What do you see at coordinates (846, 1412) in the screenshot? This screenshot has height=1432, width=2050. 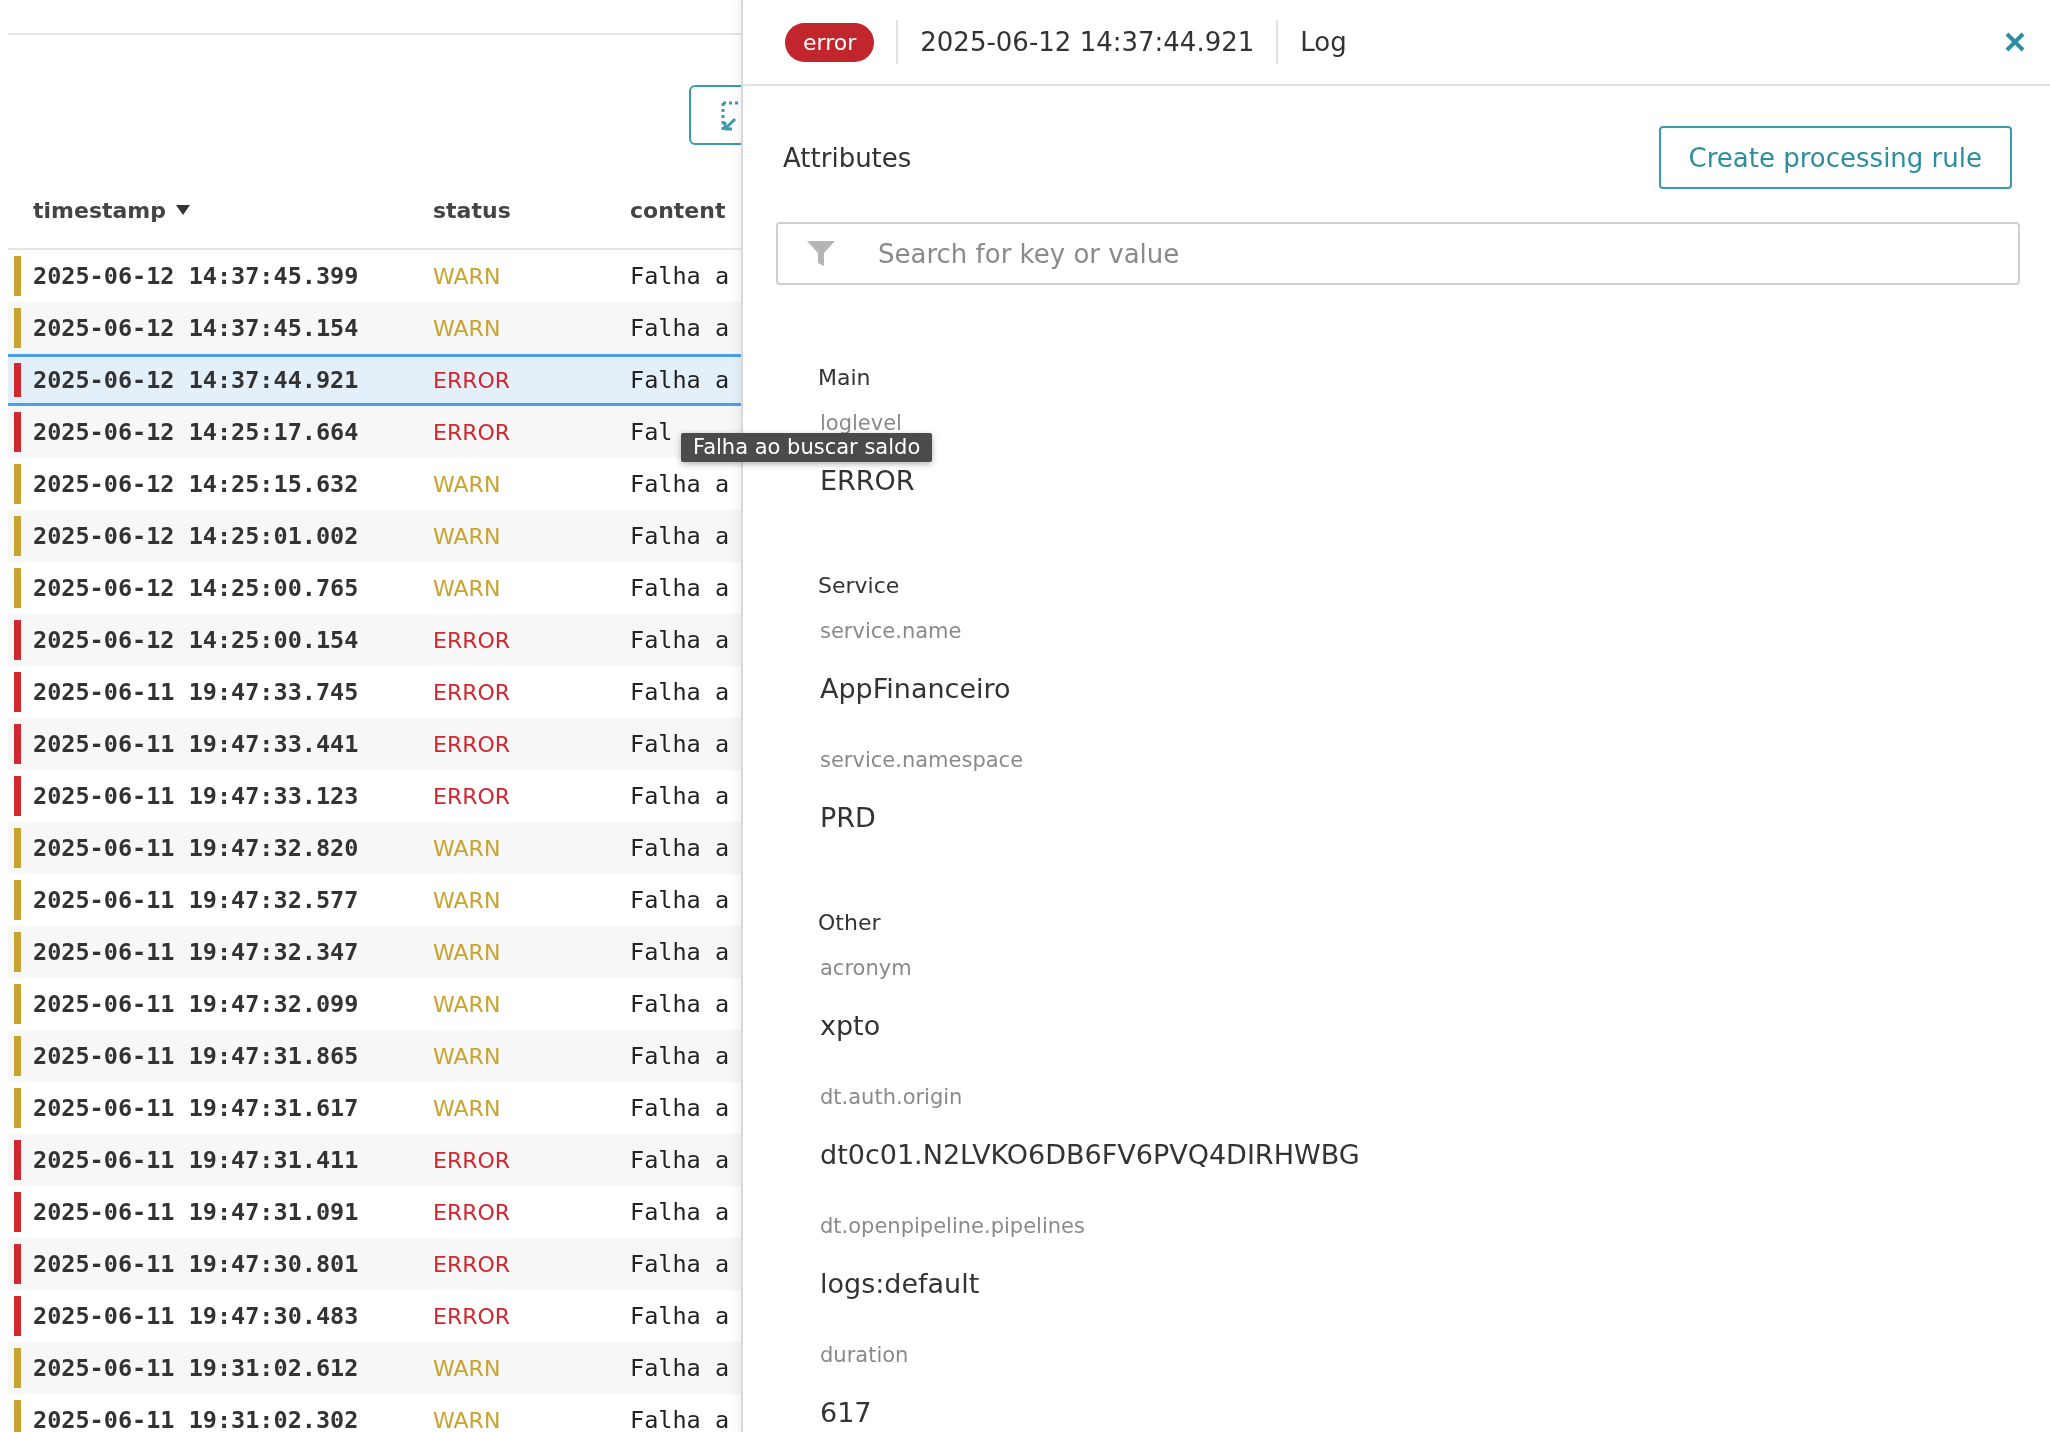 I see `attribute-value: 617` at bounding box center [846, 1412].